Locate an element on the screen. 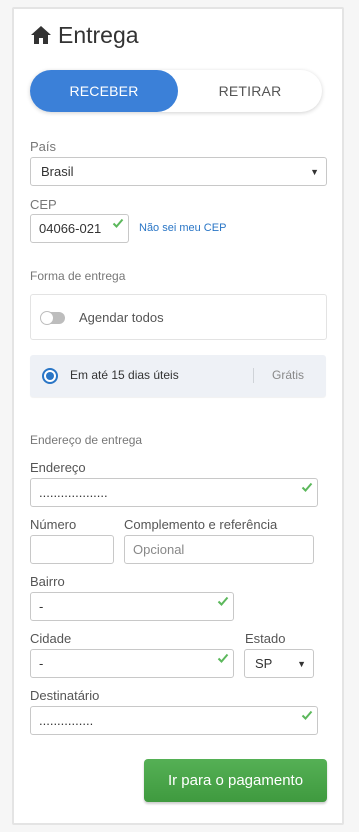 The image size is (359, 832). city-value: - is located at coordinates (41, 663).